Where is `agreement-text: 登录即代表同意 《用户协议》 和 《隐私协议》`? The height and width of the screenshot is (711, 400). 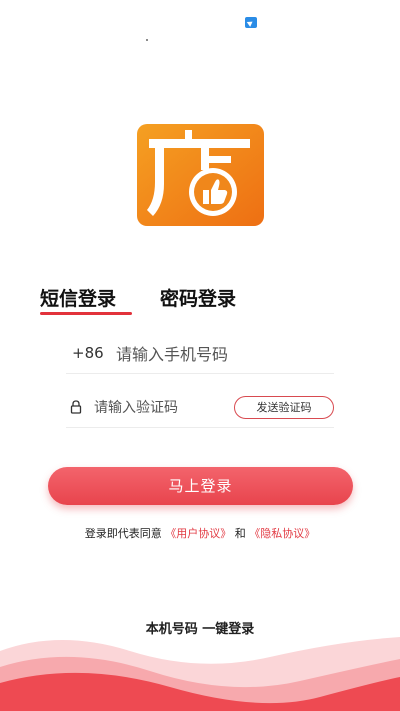 agreement-text: 登录即代表同意 《用户协议》 和 《隐私协议》 is located at coordinates (200, 533).